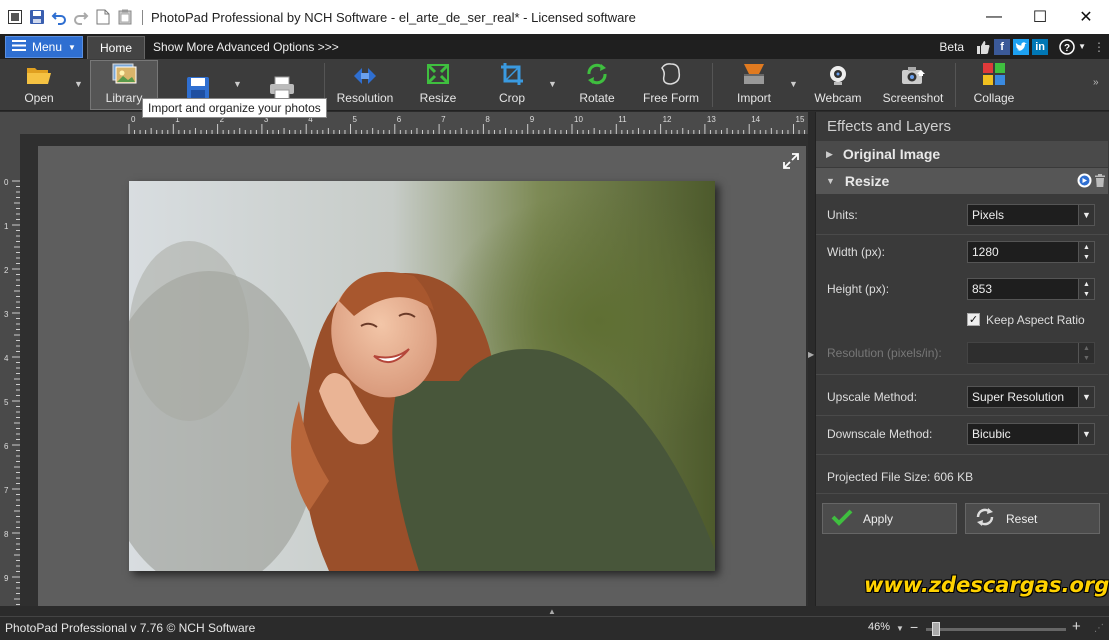  Describe the element at coordinates (1096, 82) in the screenshot. I see `toolbar-overflow-icon: »` at that location.